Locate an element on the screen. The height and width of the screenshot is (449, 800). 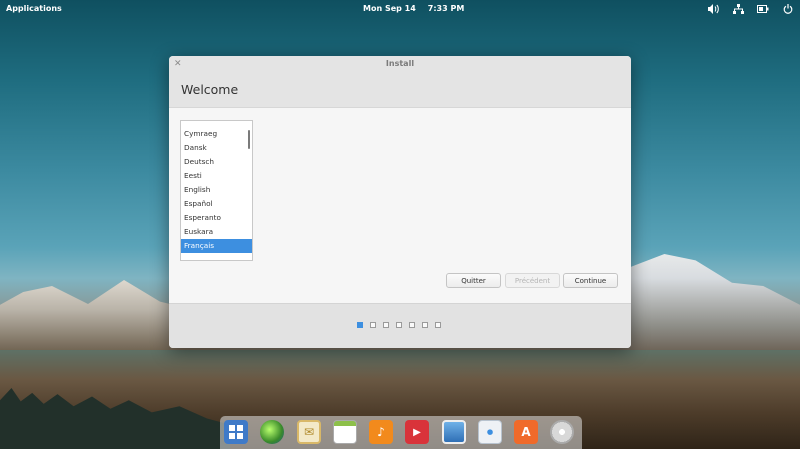
step-dot-current is located at coordinates (360, 325).